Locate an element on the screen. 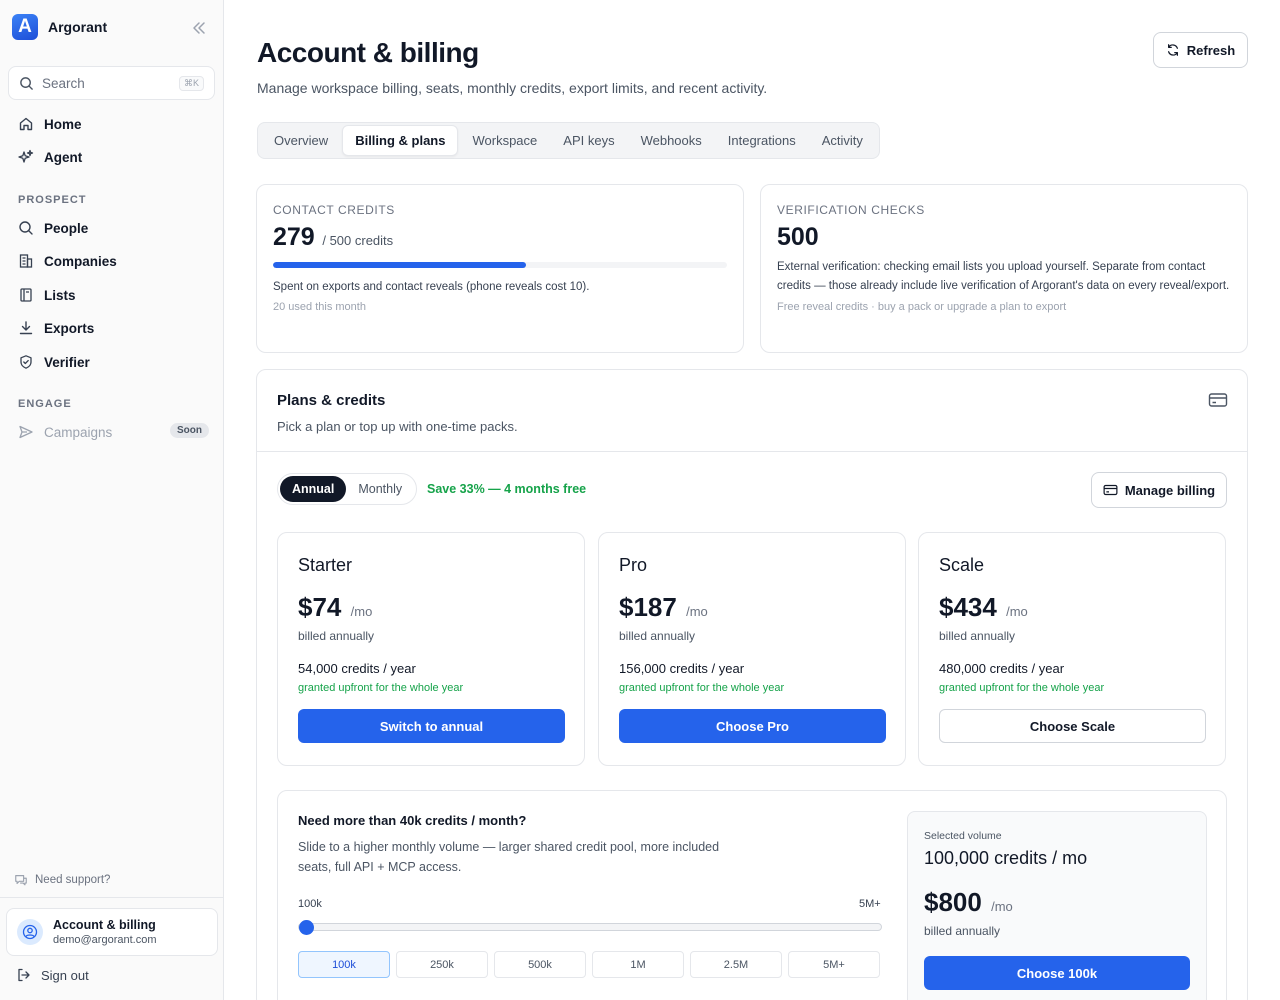  nav-companies-label: Companies is located at coordinates (80, 261).